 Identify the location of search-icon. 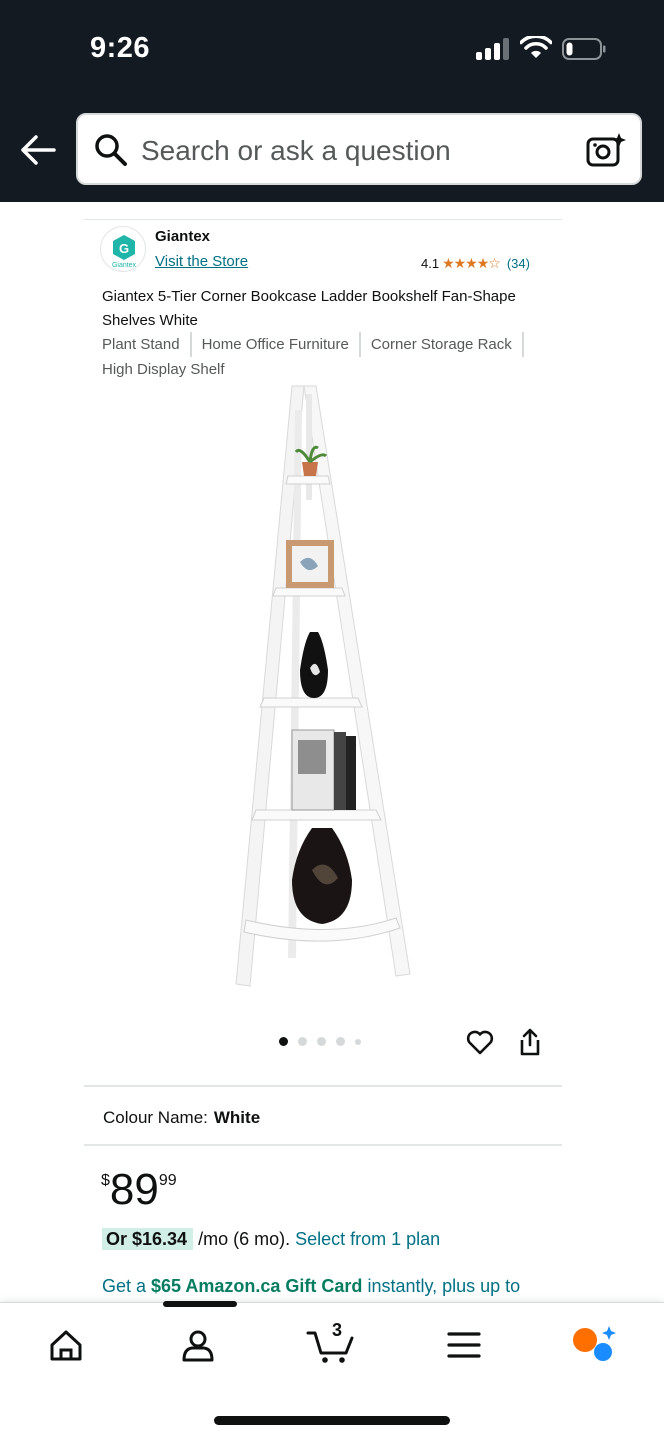
(111, 150).